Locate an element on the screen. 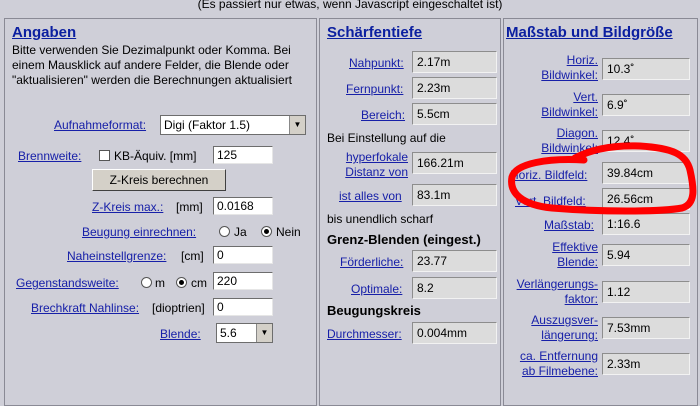  naheinstellgrenze-label: Naheinstellgrenze: is located at coordinates (116, 256).